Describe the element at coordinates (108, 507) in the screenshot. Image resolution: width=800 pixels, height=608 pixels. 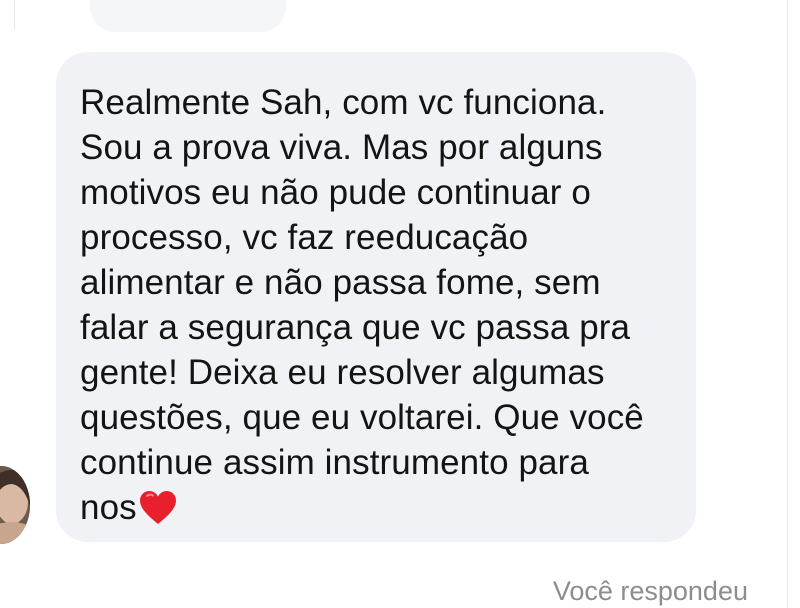
I see `message-line: nos` at that location.